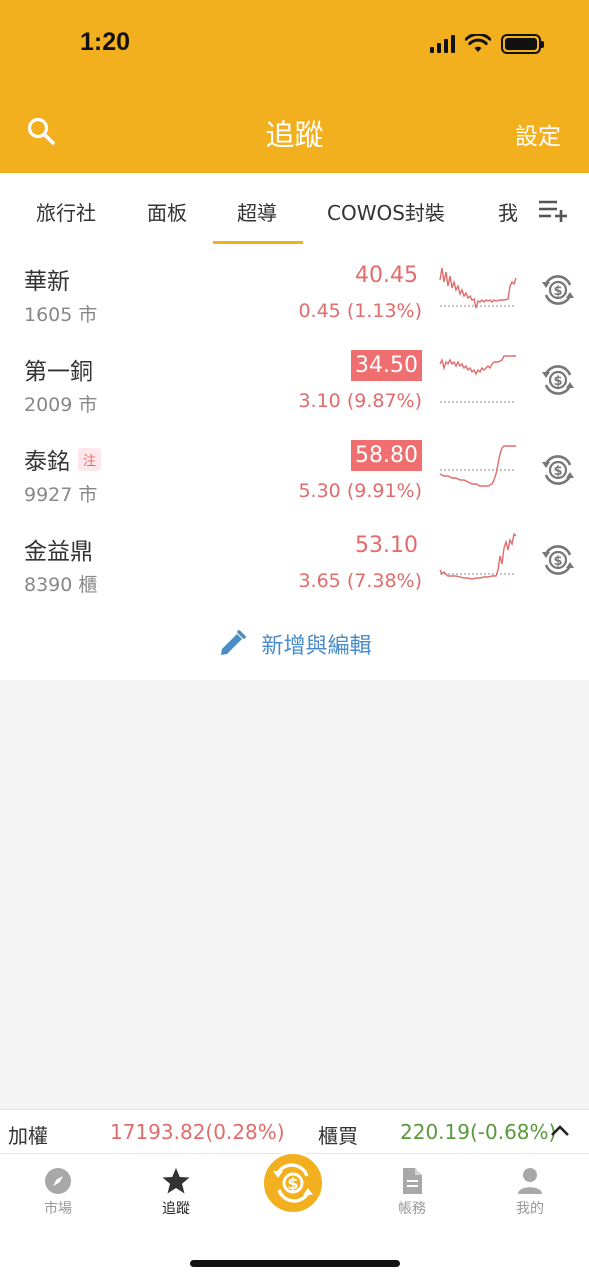  I want to click on status-icons, so click(487, 44).